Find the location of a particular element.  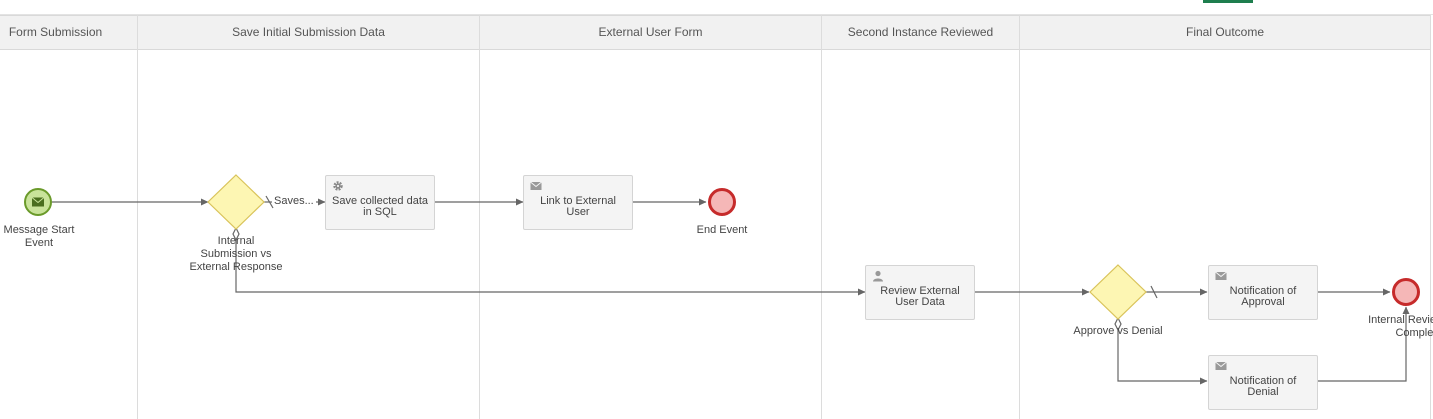

task-label: Notification of Approval is located at coordinates (1263, 296).